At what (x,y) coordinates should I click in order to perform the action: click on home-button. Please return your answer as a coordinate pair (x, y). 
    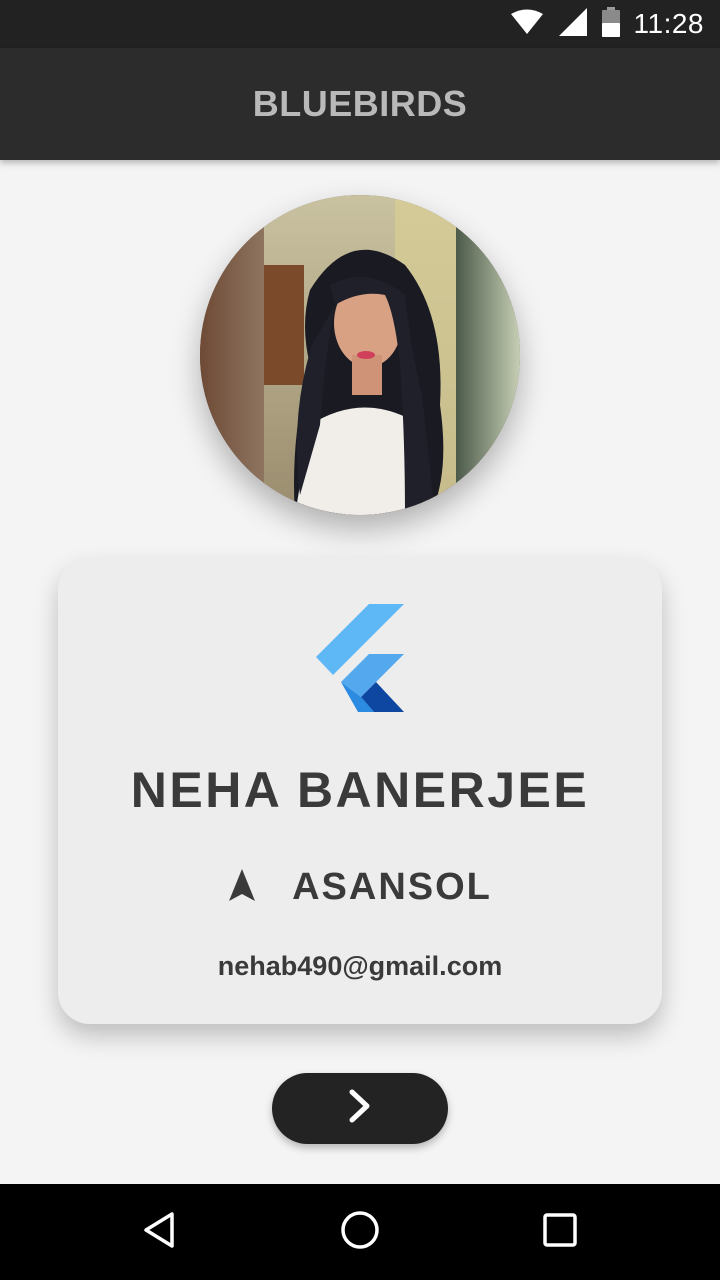
    Looking at the image, I should click on (360, 1232).